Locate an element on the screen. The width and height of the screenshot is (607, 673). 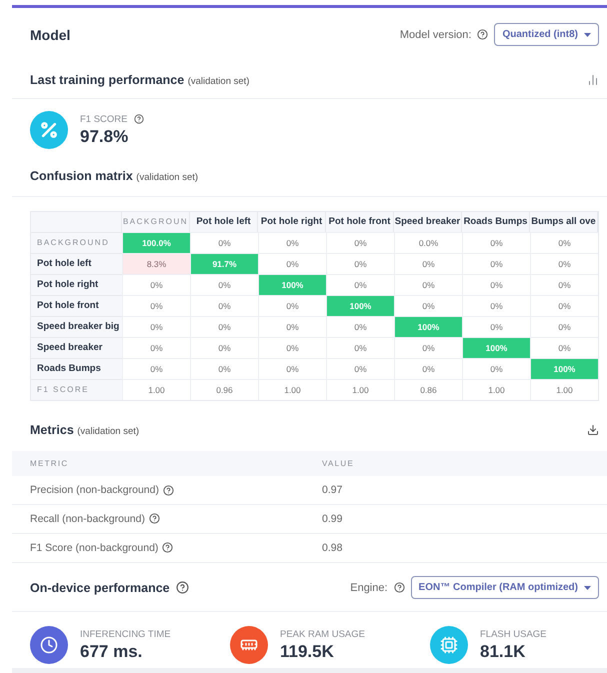
column-header: BACKGROUN is located at coordinates (156, 222).